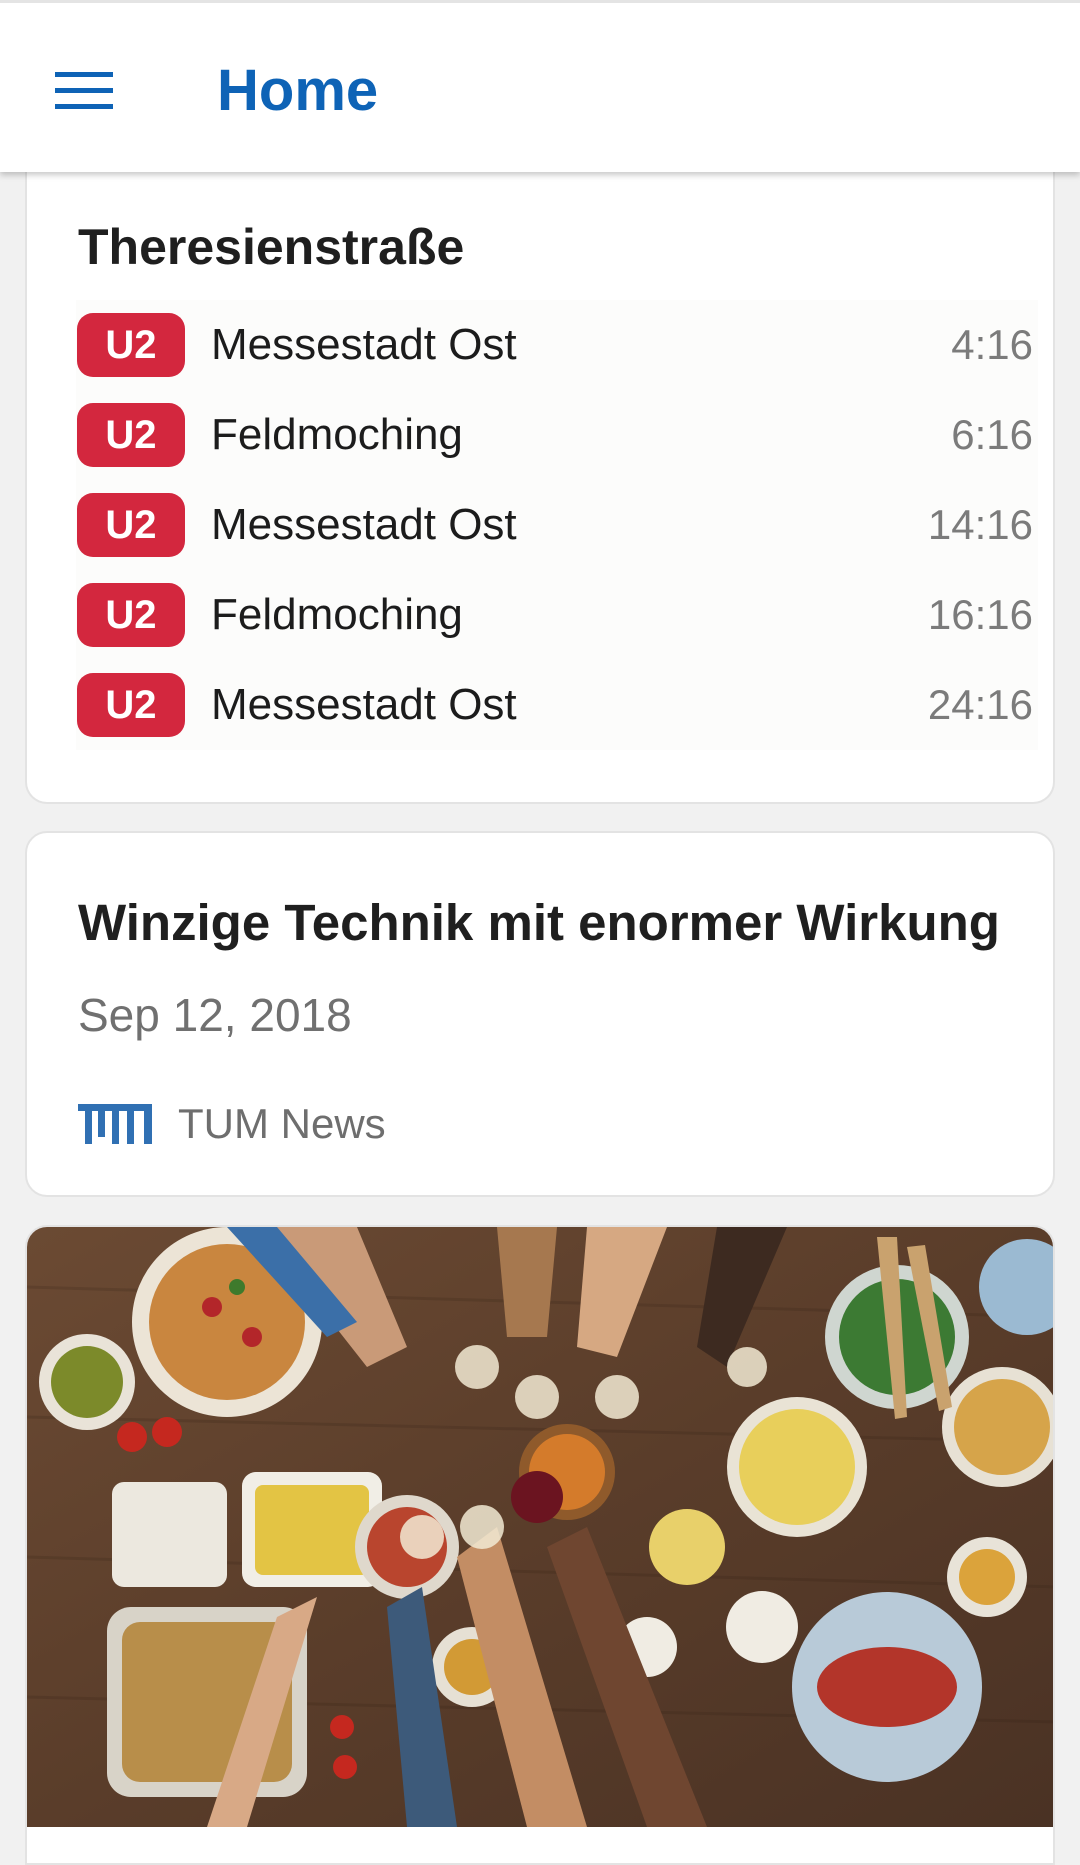 This screenshot has height=1865, width=1080. Describe the element at coordinates (980, 524) in the screenshot. I see `departure-time: 14:16` at that location.